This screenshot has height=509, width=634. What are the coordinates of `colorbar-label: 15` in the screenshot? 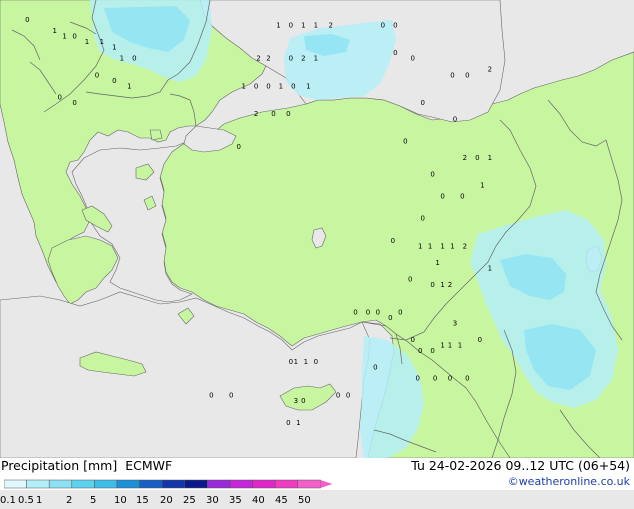 It's located at (142, 500).